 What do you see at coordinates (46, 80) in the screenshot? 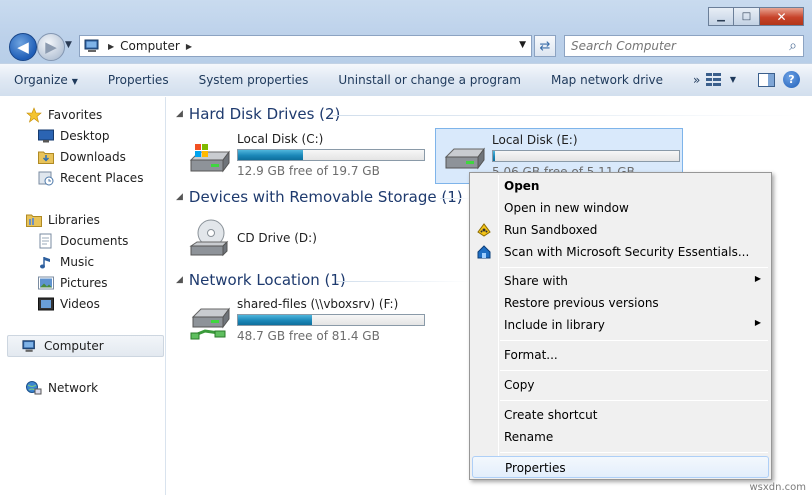
I see `organize-menu: Organize ▼` at bounding box center [46, 80].